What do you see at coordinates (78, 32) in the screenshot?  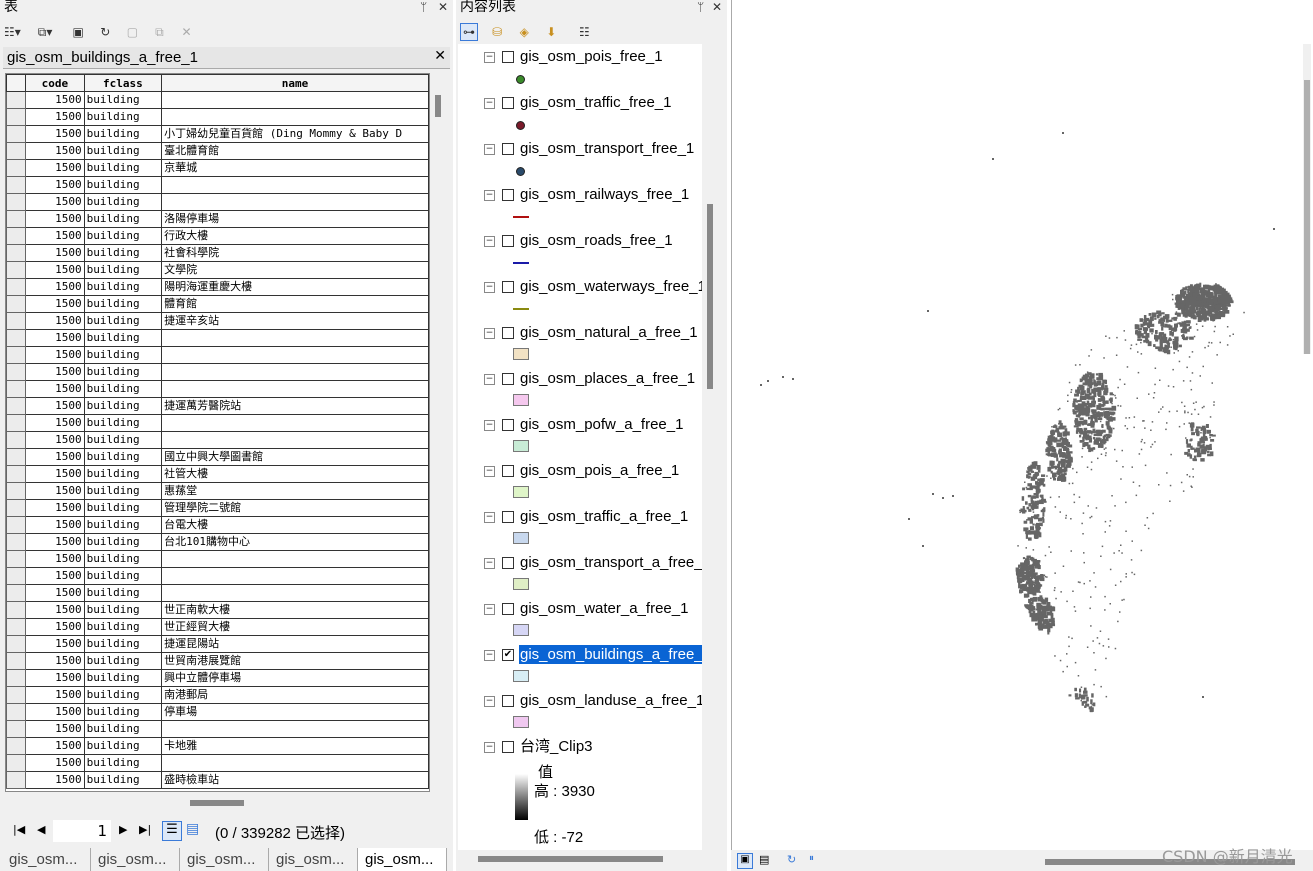 I see `select-by-attributes-icon: ▣` at bounding box center [78, 32].